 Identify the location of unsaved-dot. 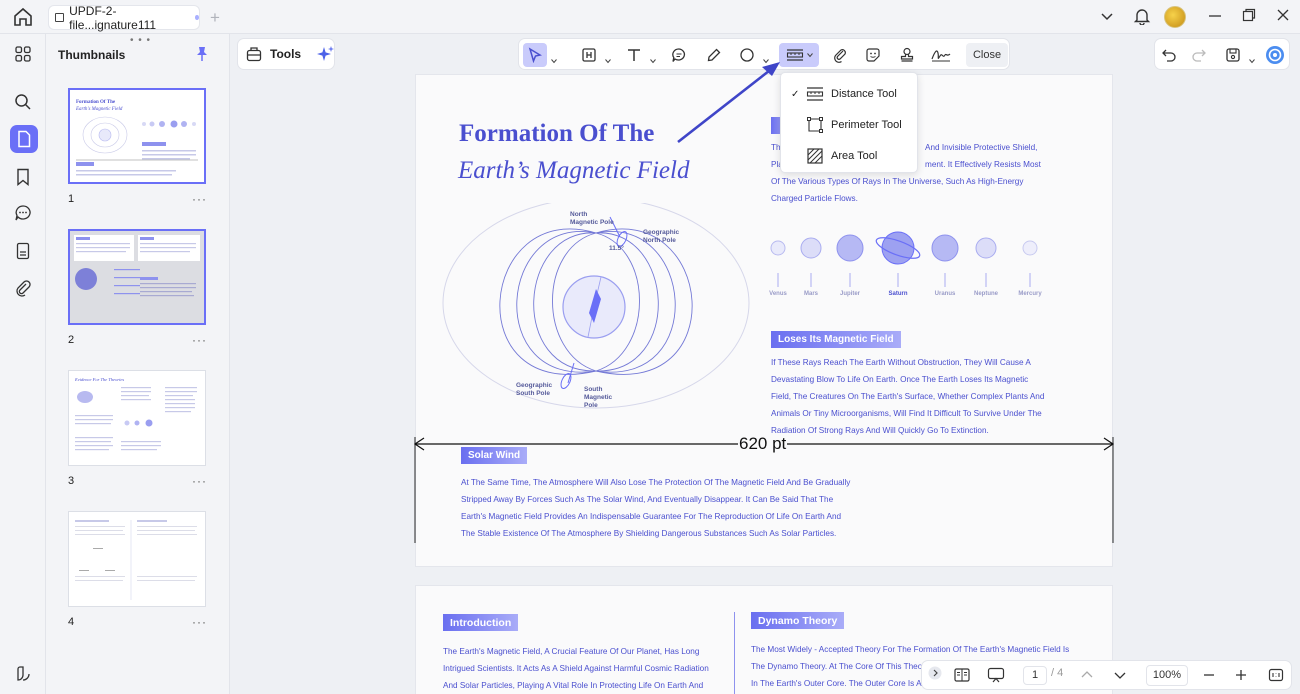
(196, 17).